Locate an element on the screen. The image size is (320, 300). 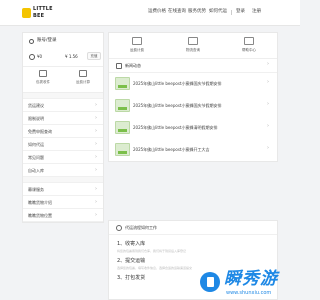
watermark-url: www.shunxiu.com is located at coordinates (249, 293).